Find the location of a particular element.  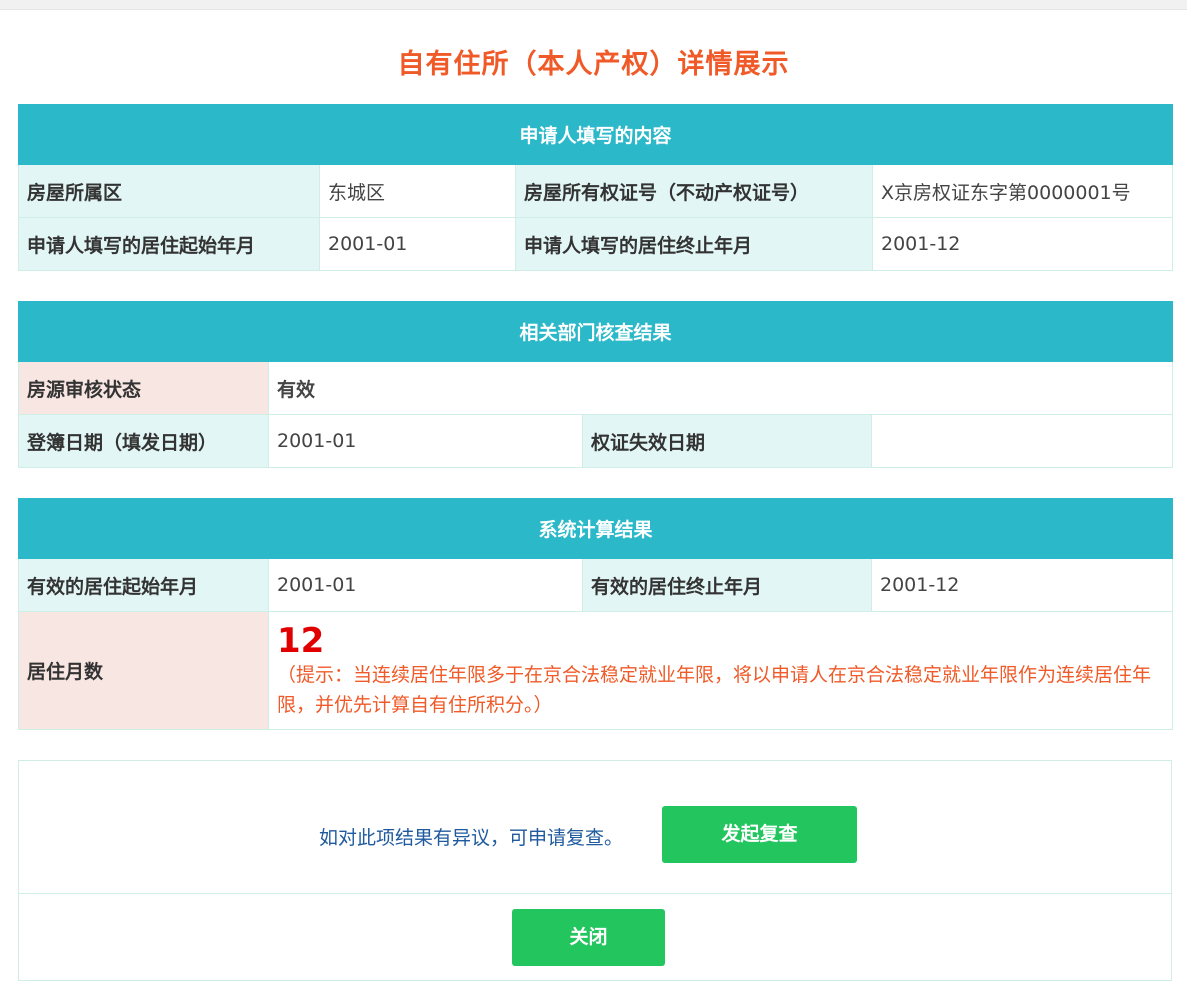

applicant-start-value: 2001-01 is located at coordinates (417, 244).